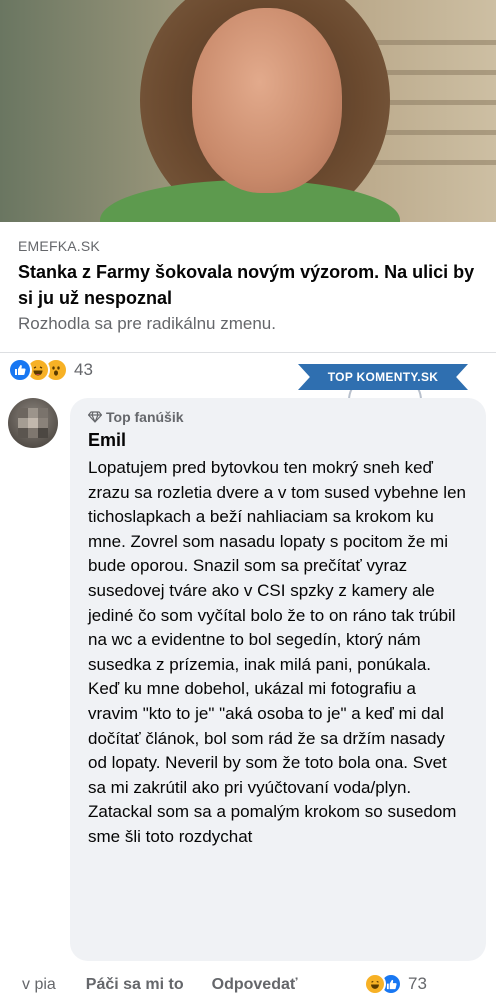 The width and height of the screenshot is (496, 998). I want to click on reaction-count: 43, so click(83, 370).